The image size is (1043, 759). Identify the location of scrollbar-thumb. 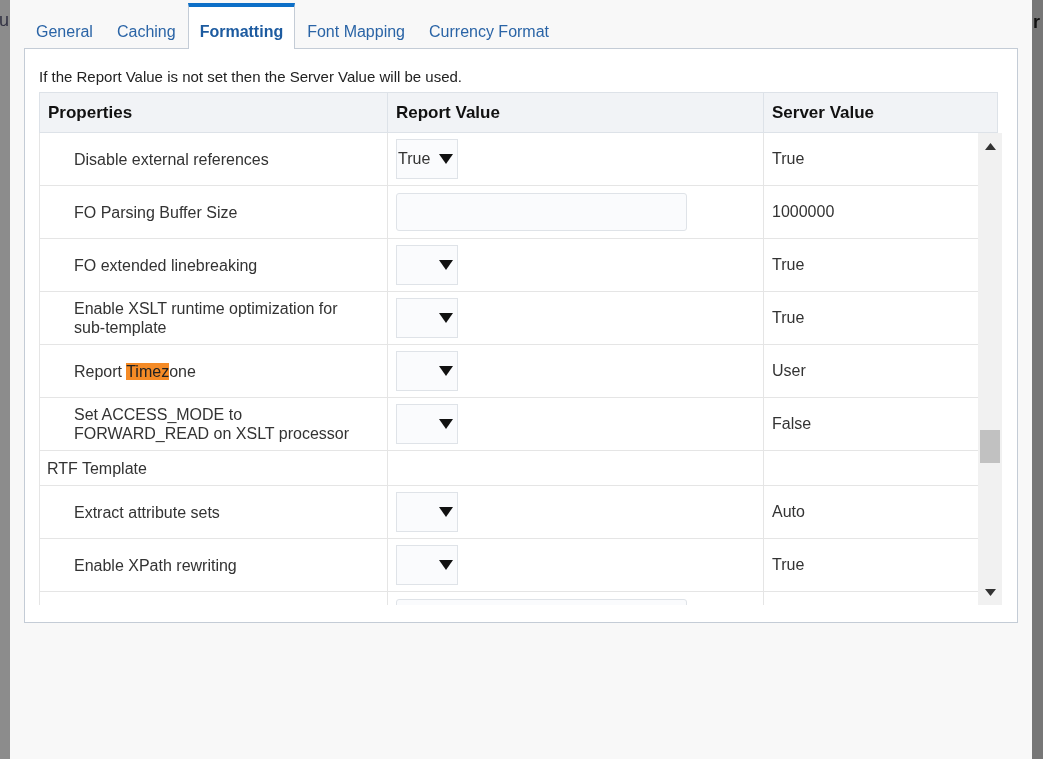
(990, 446).